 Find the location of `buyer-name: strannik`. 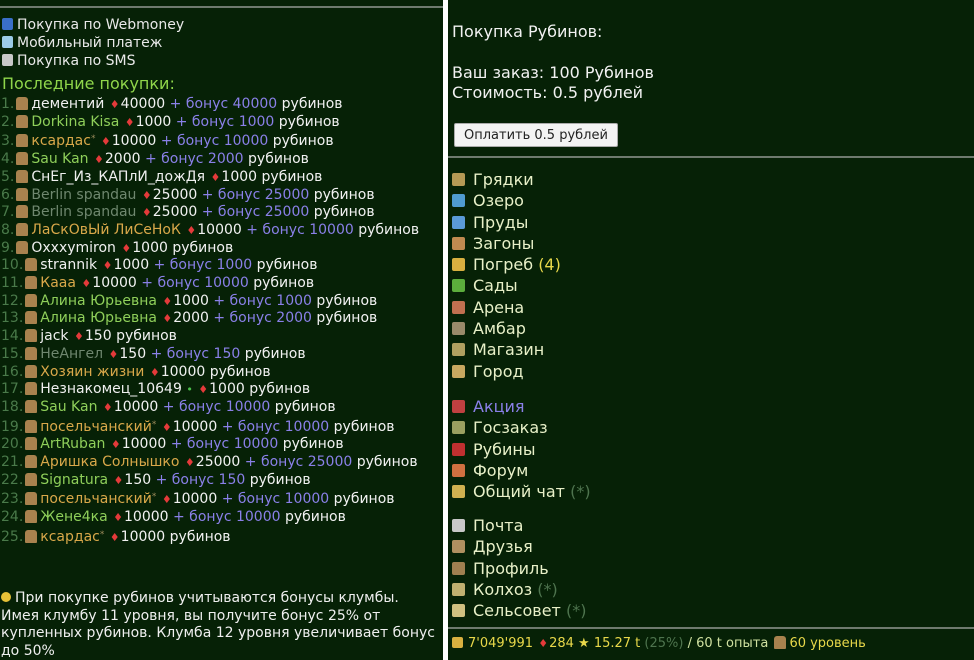

buyer-name: strannik is located at coordinates (68, 265).